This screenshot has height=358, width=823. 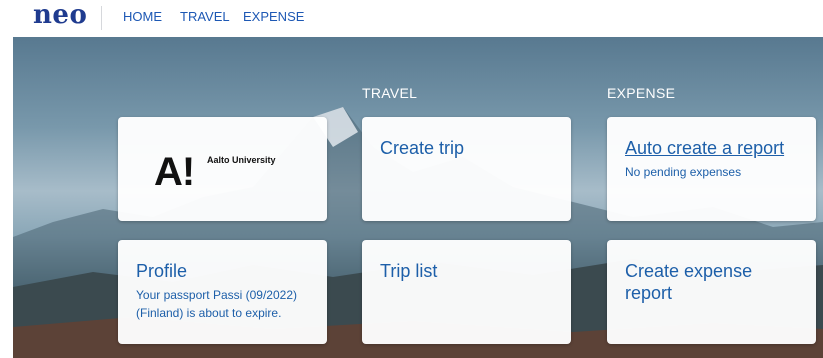 I want to click on create-trip-title: Create trip, so click(x=422, y=148).